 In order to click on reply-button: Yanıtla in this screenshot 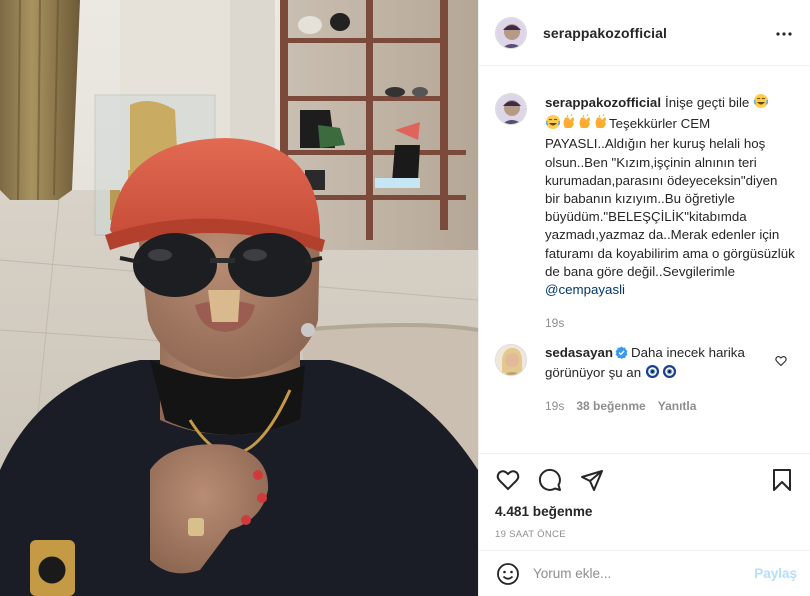, I will do `click(677, 406)`.